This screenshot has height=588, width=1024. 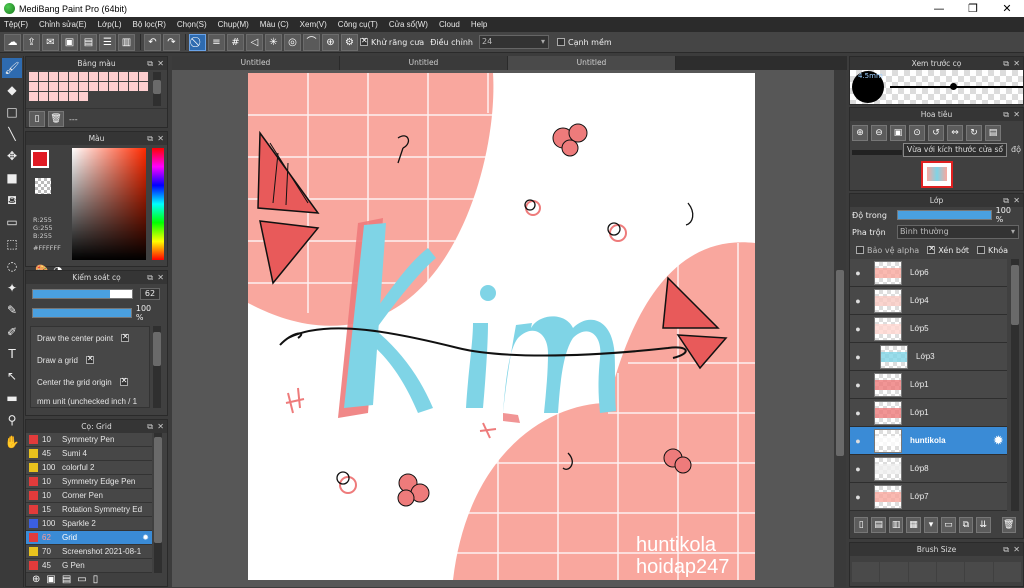 What do you see at coordinates (109, 204) in the screenshot?
I see `saturation-value-picker` at bounding box center [109, 204].